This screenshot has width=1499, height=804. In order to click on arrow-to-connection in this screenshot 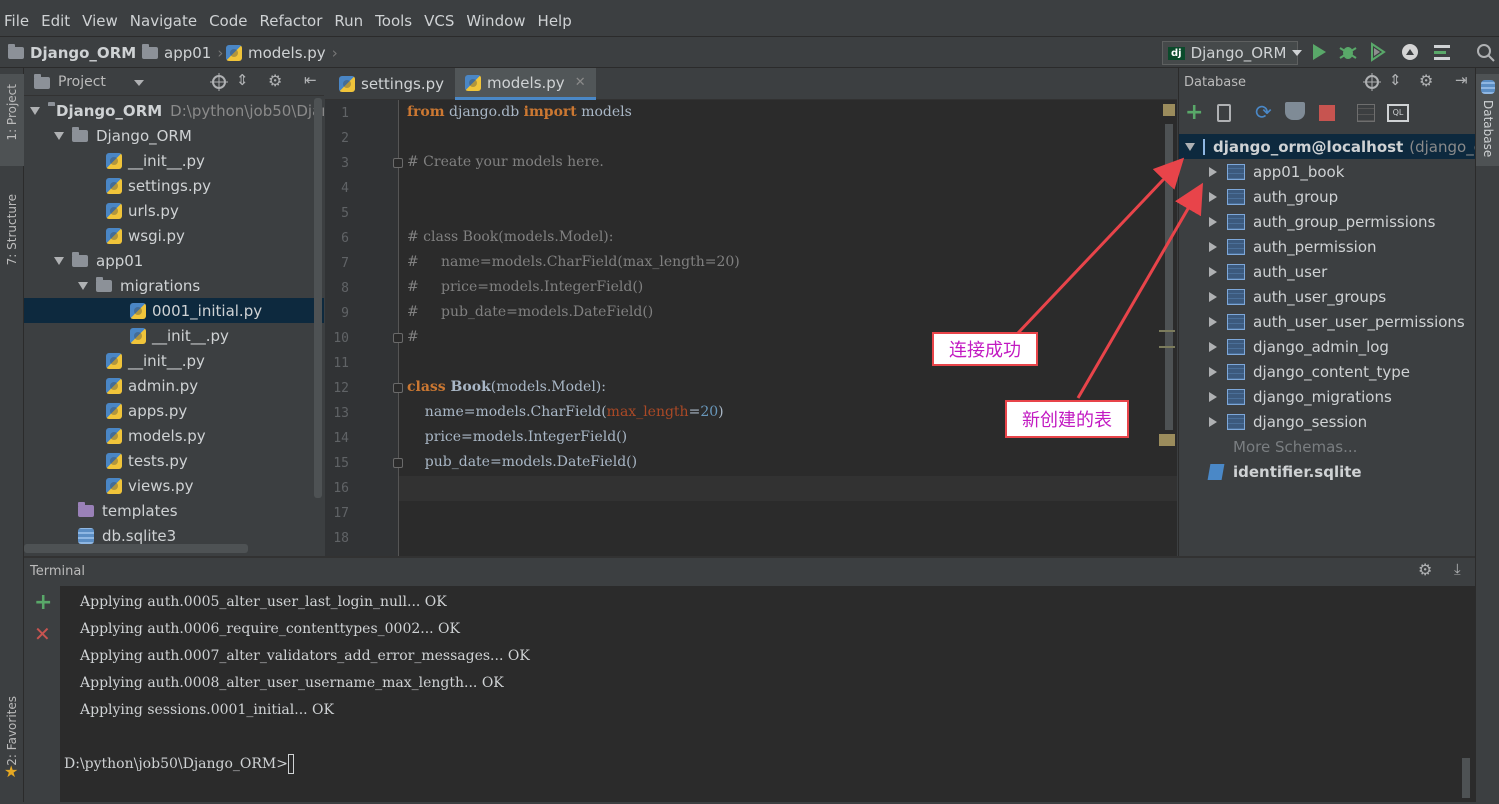, I will do `click(1100, 246)`.